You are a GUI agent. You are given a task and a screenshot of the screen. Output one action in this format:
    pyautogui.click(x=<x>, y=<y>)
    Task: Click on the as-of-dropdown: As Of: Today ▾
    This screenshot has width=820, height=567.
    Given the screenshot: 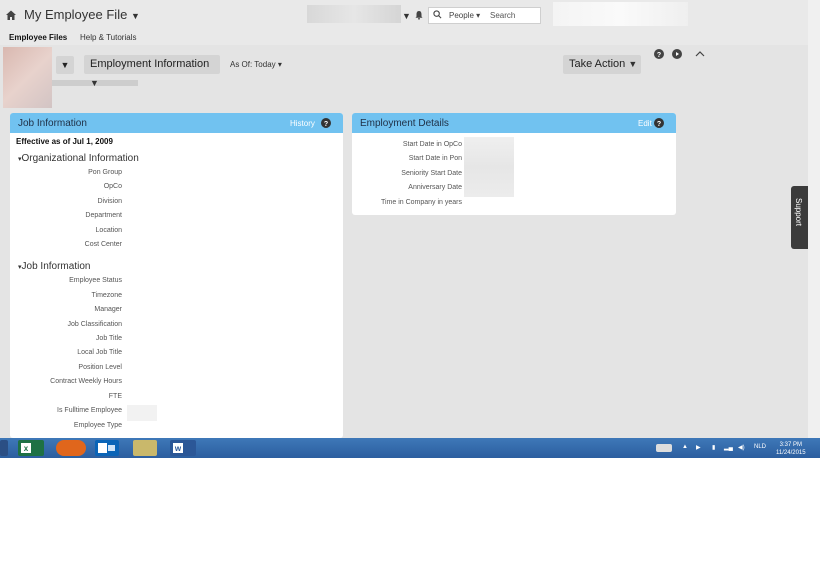 What is the action you would take?
    pyautogui.click(x=256, y=64)
    